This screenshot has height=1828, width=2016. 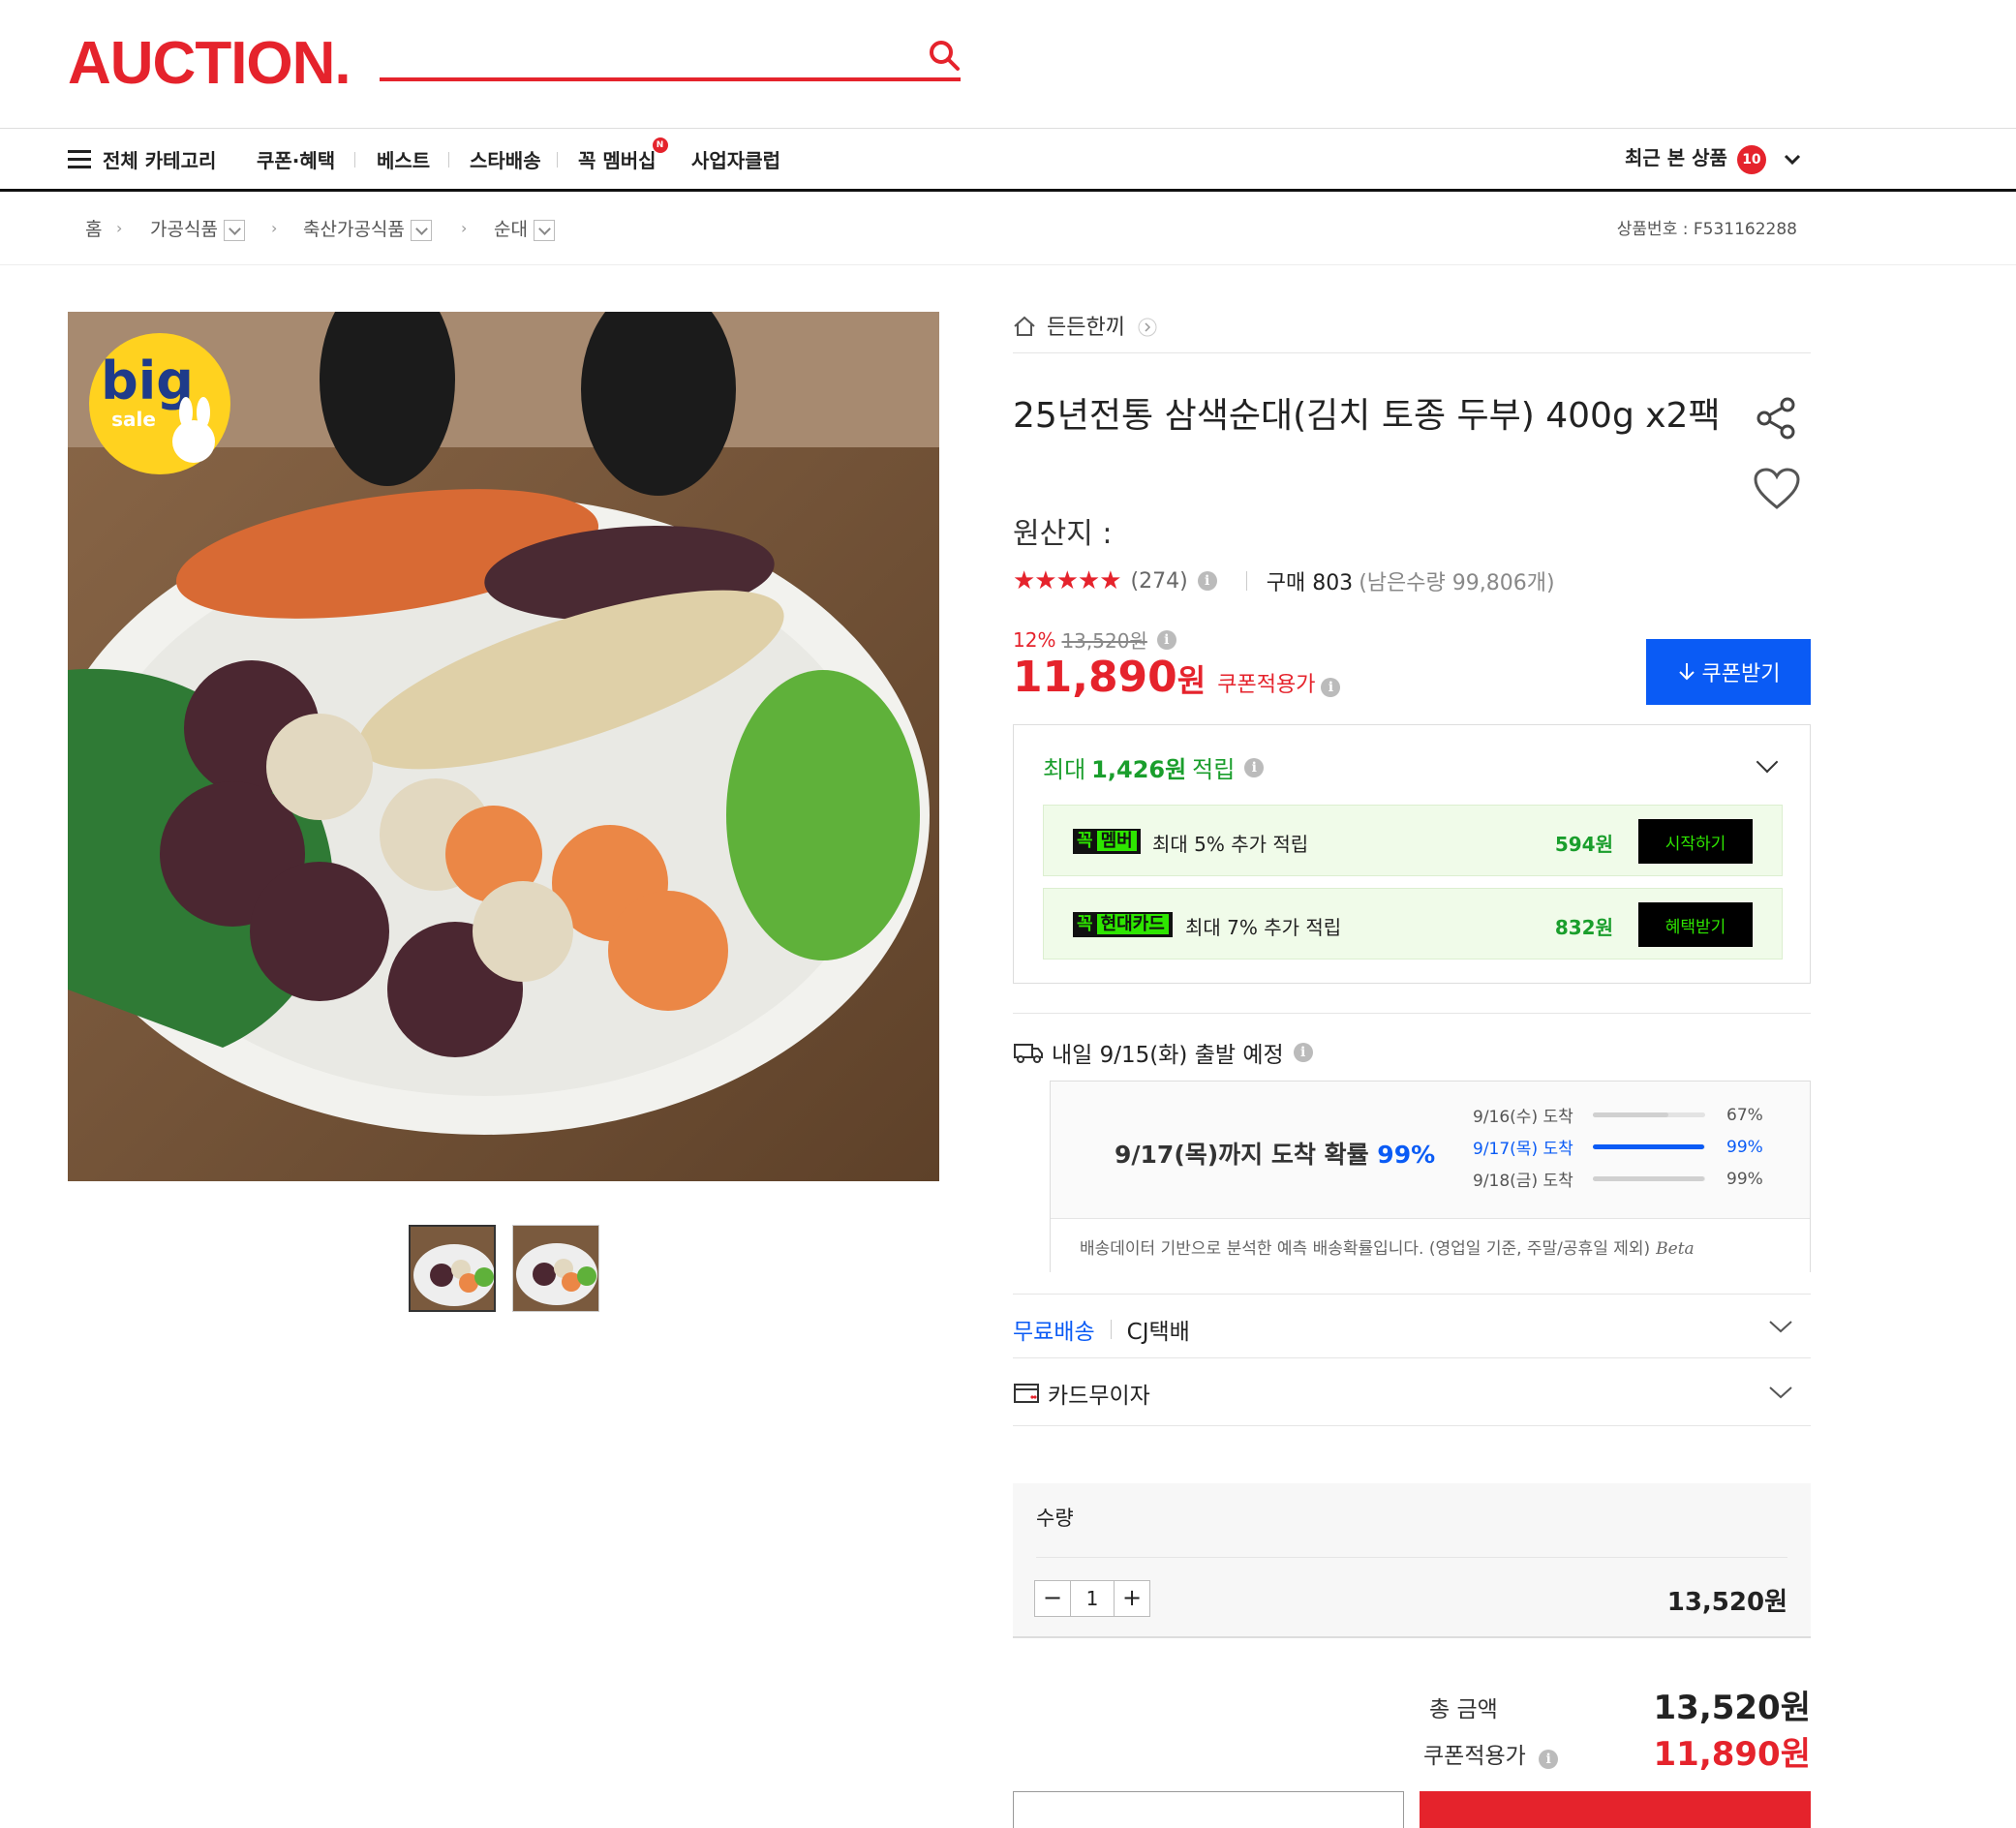 I want to click on all-category-button: 전체 카테고리, so click(x=159, y=159).